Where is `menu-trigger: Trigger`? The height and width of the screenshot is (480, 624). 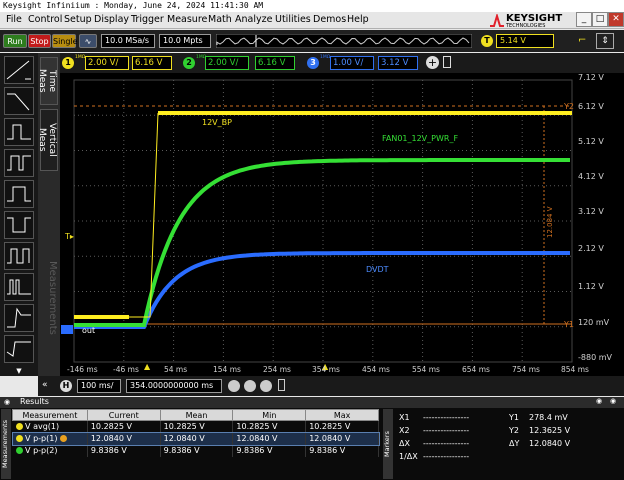 menu-trigger: Trigger is located at coordinates (147, 19).